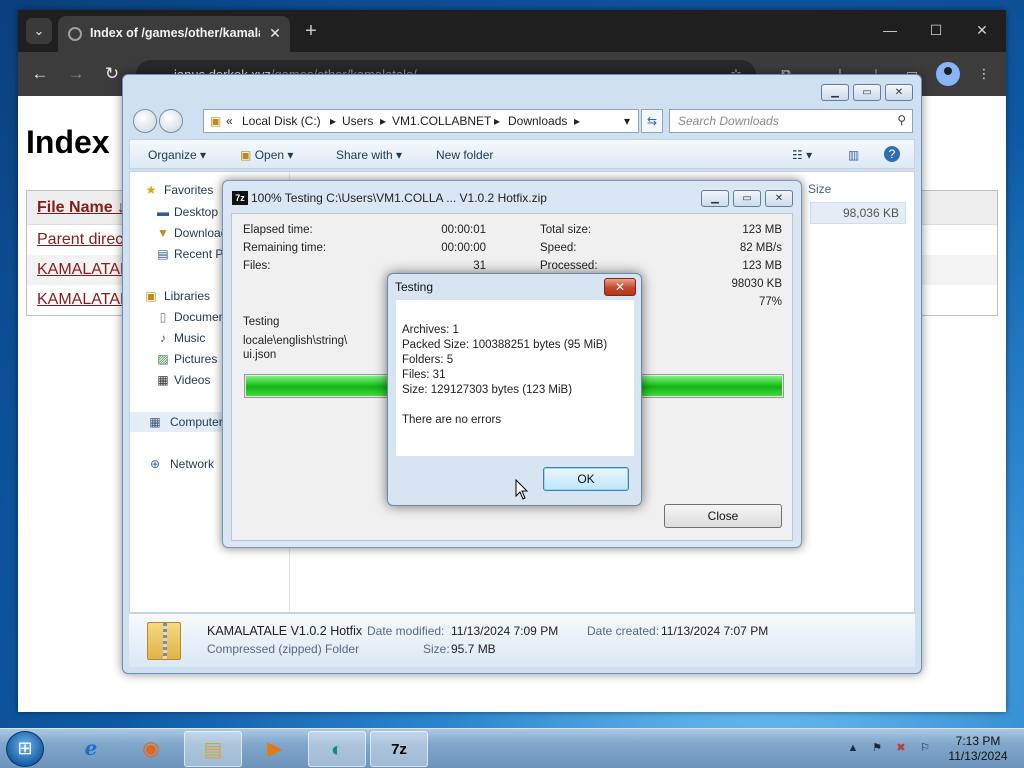 The image size is (1024, 768). I want to click on size-label: Size:, so click(436, 649).